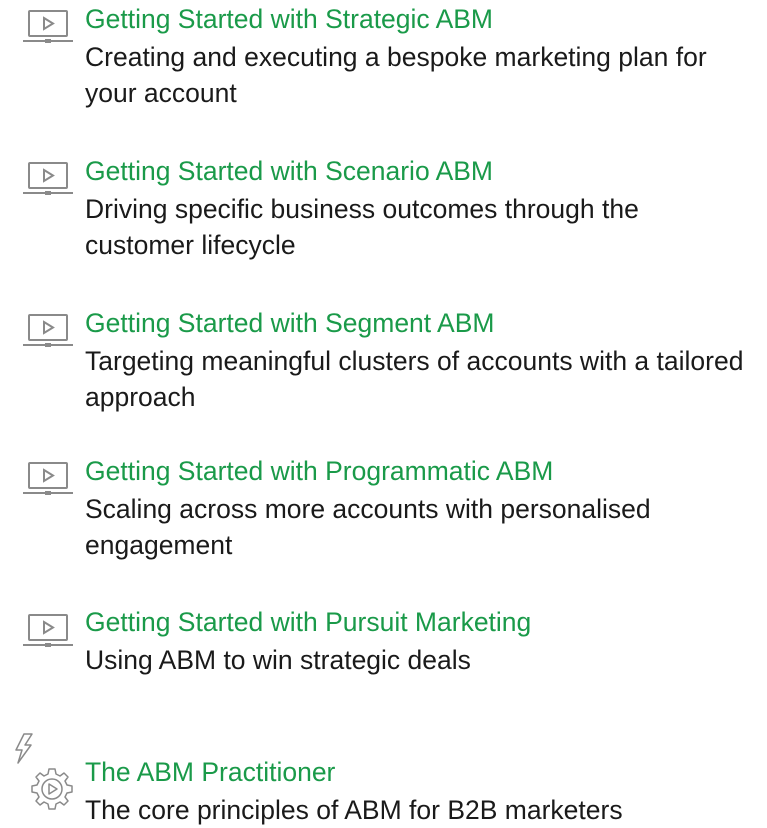 This screenshot has width=767, height=828. What do you see at coordinates (415, 772) in the screenshot?
I see `course-title-link: The ABM Practitioner` at bounding box center [415, 772].